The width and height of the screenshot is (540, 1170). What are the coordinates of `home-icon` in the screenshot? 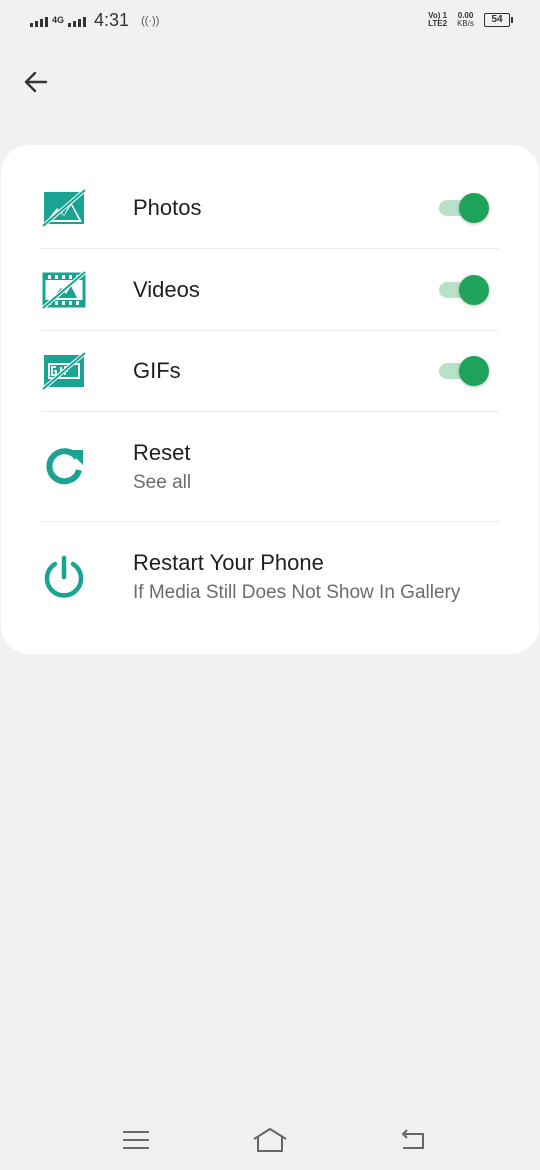 It's located at (270, 1140).